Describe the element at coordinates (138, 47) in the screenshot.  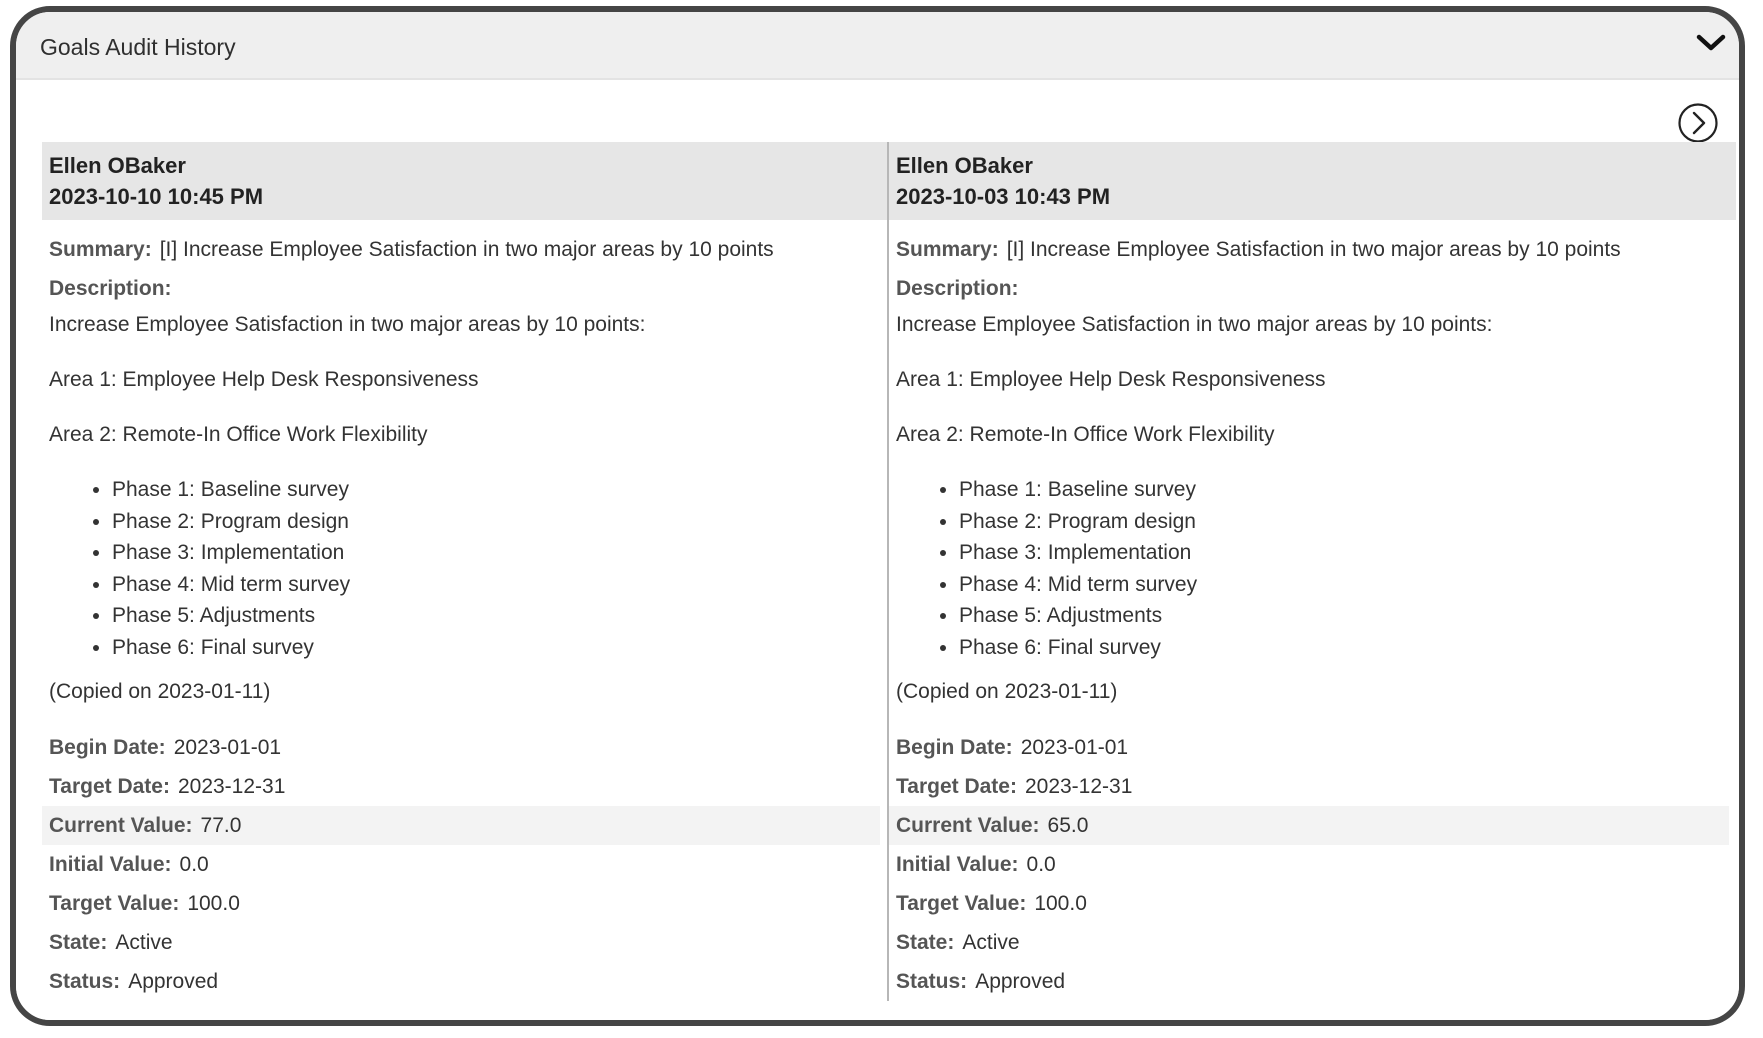
I see `panel-title: Goals Audit History` at that location.